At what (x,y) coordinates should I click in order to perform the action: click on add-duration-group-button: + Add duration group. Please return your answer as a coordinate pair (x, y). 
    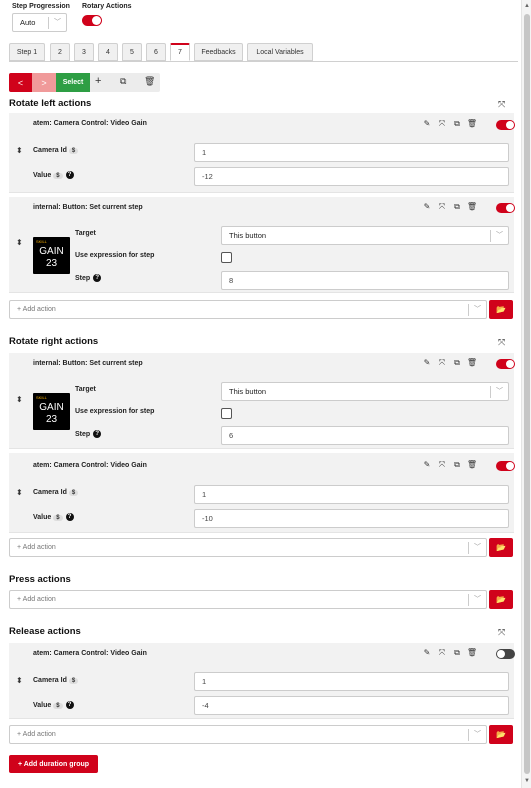
    Looking at the image, I should click on (53, 764).